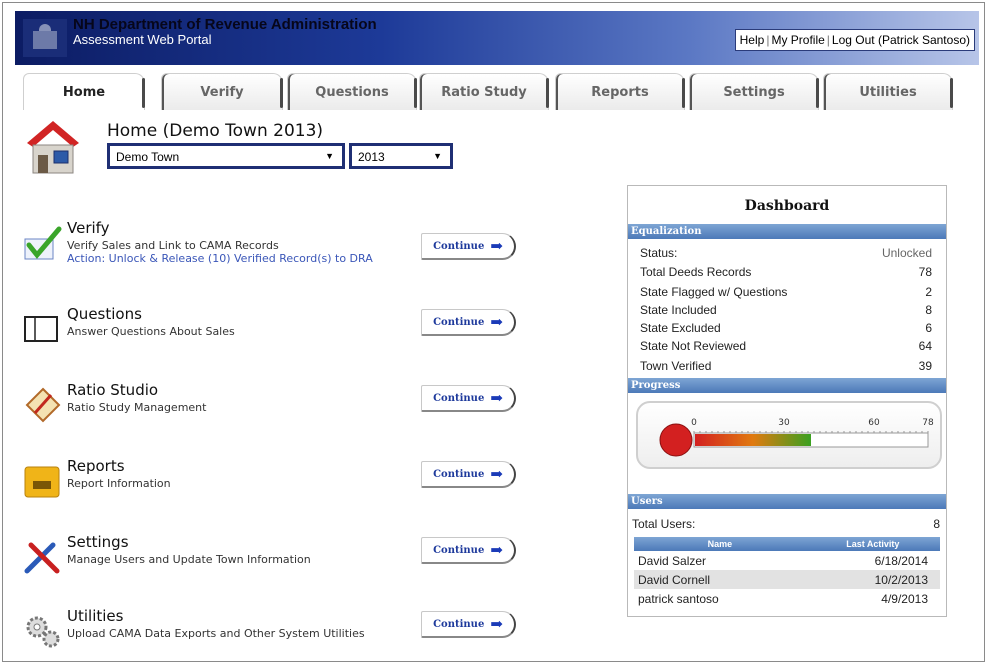 The width and height of the screenshot is (987, 664). Describe the element at coordinates (672, 560) in the screenshot. I see `user-name: David Salzer` at that location.